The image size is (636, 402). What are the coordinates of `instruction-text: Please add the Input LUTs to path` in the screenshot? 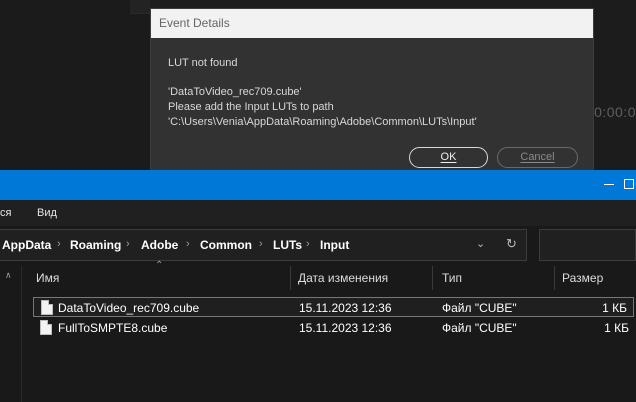 It's located at (251, 107).